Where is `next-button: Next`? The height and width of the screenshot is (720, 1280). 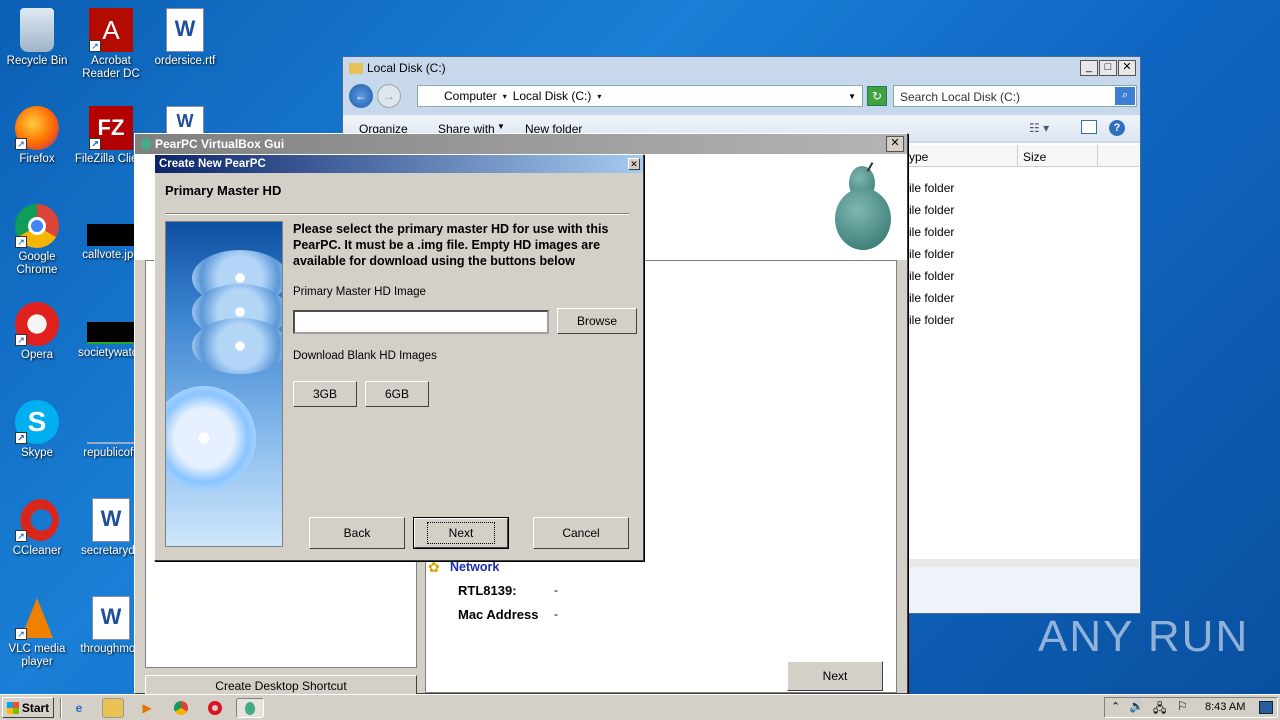
next-button: Next is located at coordinates (461, 533).